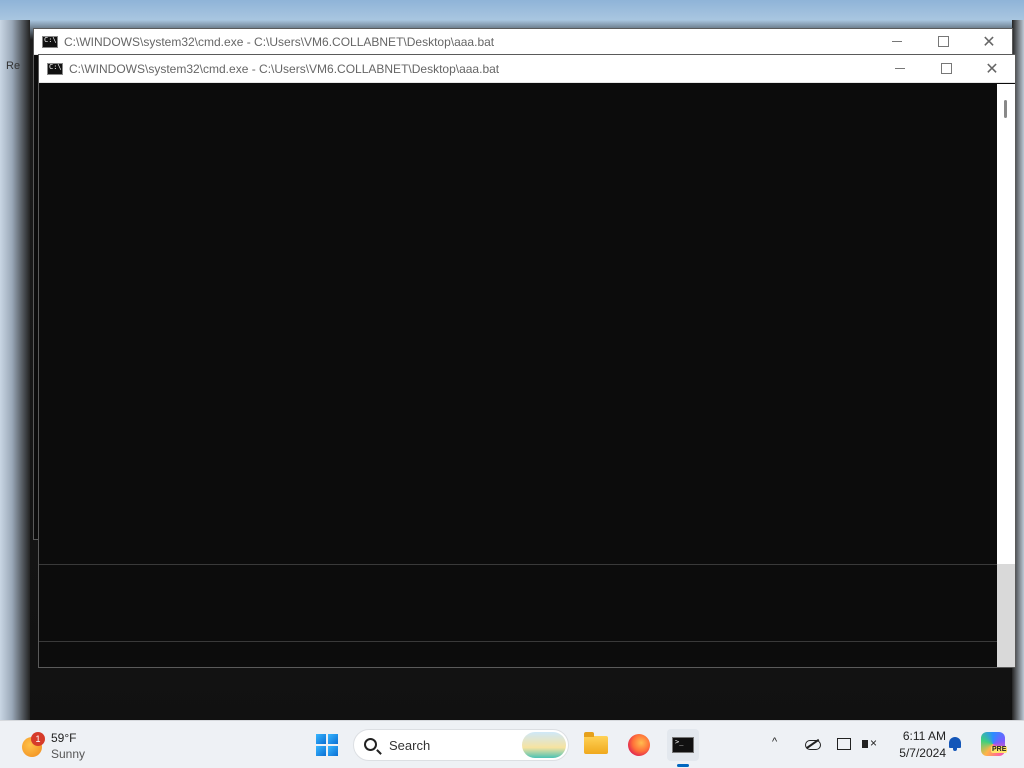  I want to click on weather-widget: 1 59°F Sunny, so click(63, 745).